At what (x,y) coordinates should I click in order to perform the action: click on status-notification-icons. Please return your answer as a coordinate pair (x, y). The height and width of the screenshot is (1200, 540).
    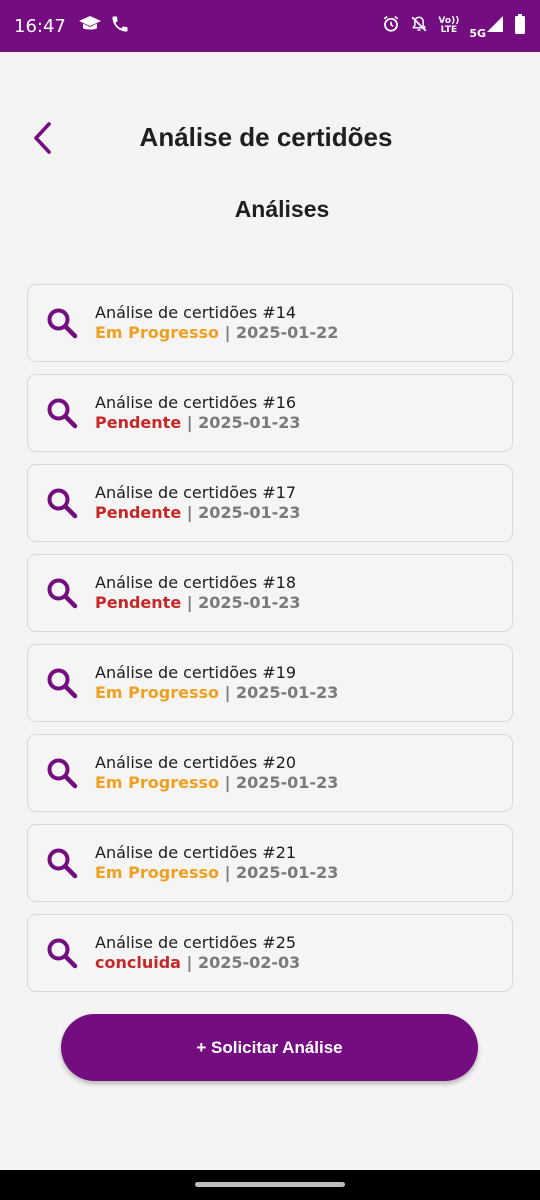
    Looking at the image, I should click on (104, 26).